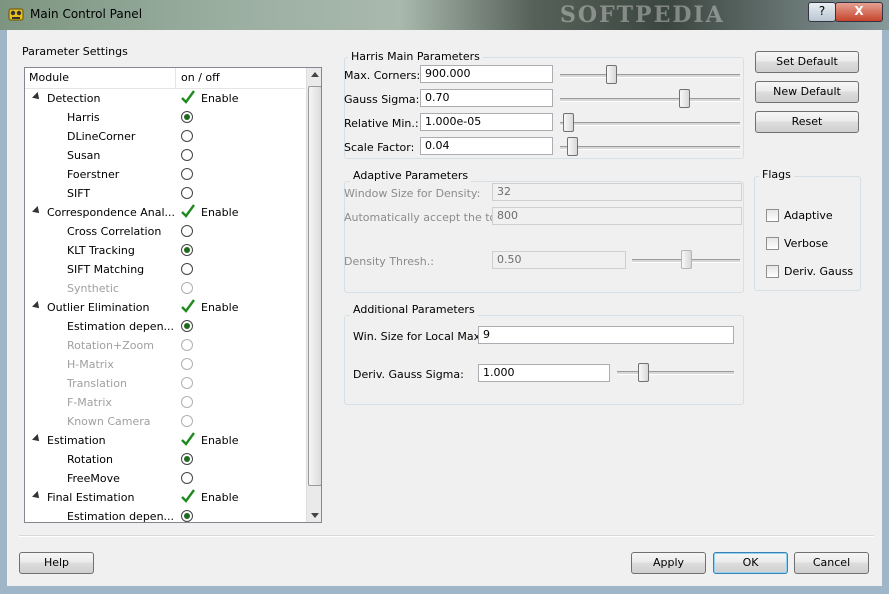 The image size is (889, 594). What do you see at coordinates (444, 15) in the screenshot?
I see `title-bar: Main Control Panel SOFTPEDIA ? X` at bounding box center [444, 15].